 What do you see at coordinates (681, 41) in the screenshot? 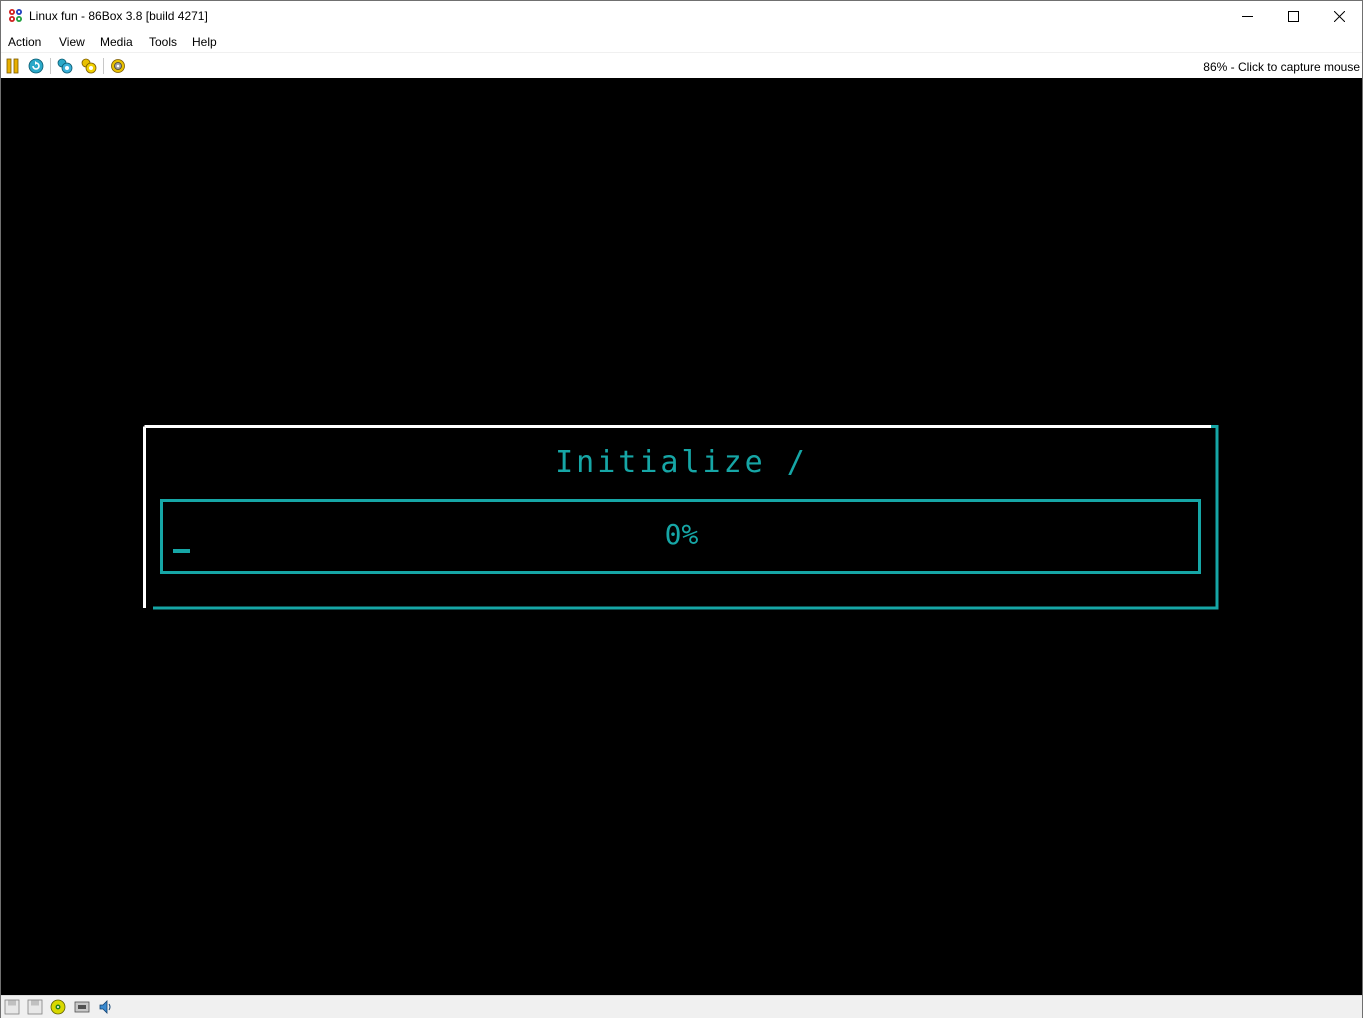
I see `menu-bar: Action View Media Tools Help` at bounding box center [681, 41].